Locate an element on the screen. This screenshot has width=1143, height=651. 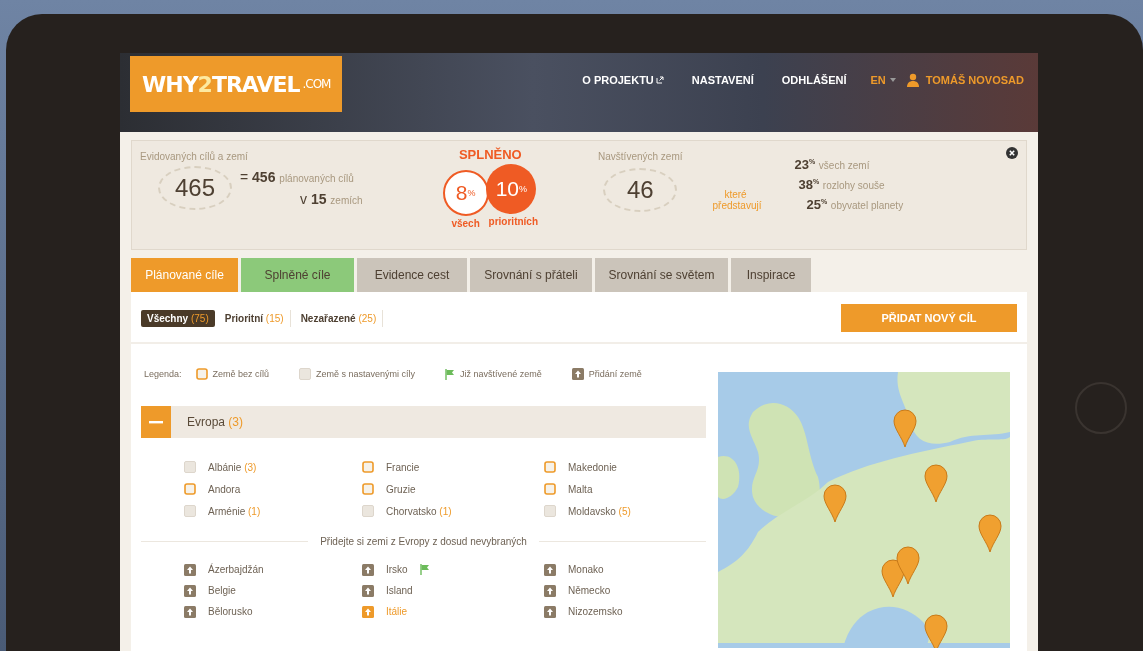
country-name: Bělorusko is located at coordinates (230, 611).